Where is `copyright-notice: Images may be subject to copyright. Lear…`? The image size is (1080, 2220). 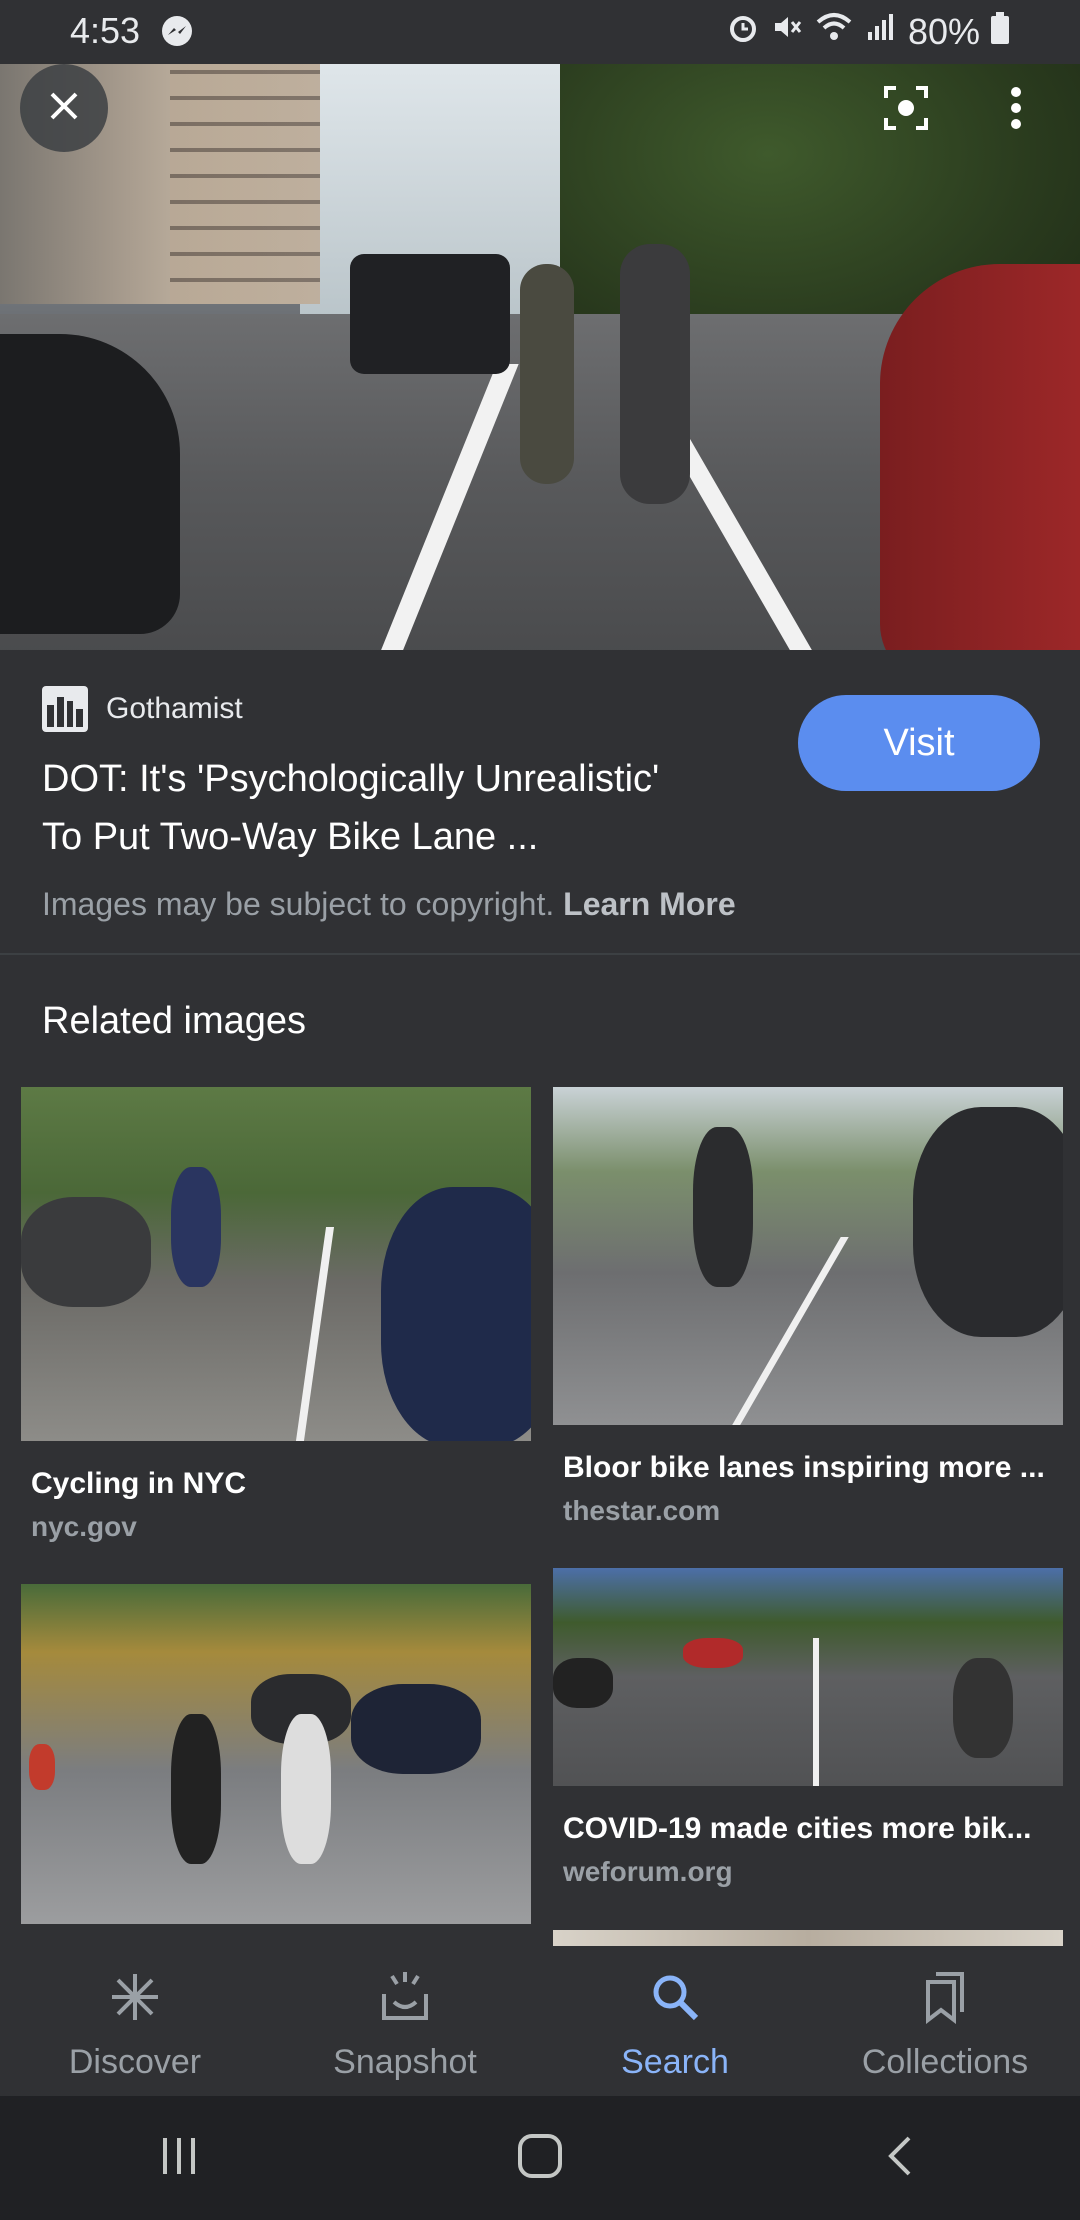 copyright-notice: Images may be subject to copyright. Lear… is located at coordinates (389, 904).